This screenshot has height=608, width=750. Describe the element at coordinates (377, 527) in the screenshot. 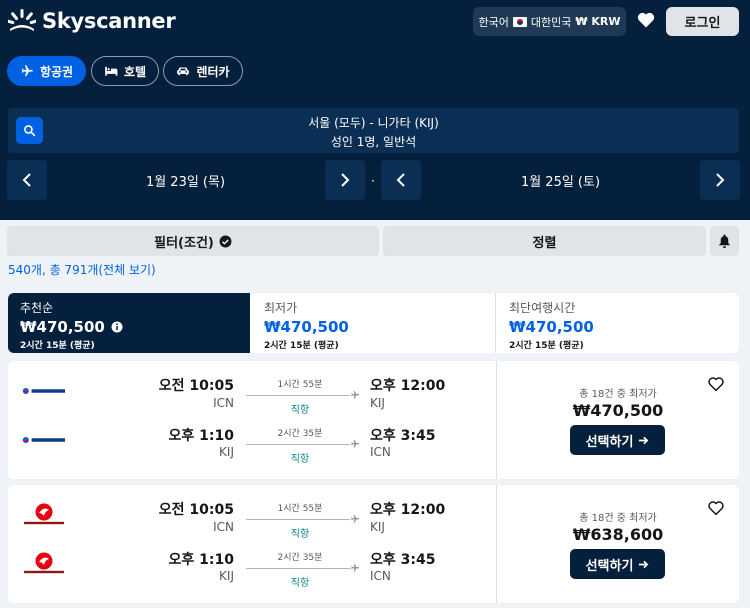

I see `arrival-airport: KIJ` at that location.